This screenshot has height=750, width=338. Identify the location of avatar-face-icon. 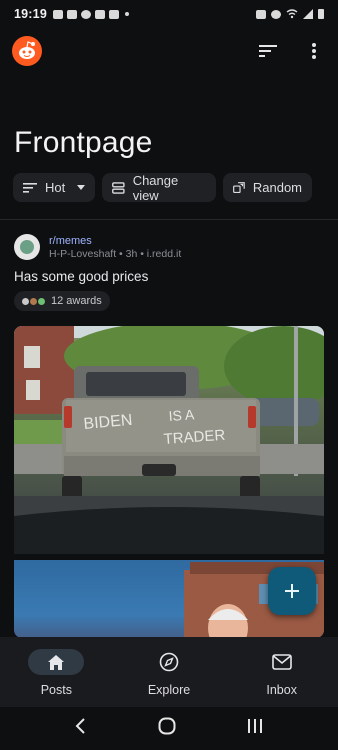
(27, 247).